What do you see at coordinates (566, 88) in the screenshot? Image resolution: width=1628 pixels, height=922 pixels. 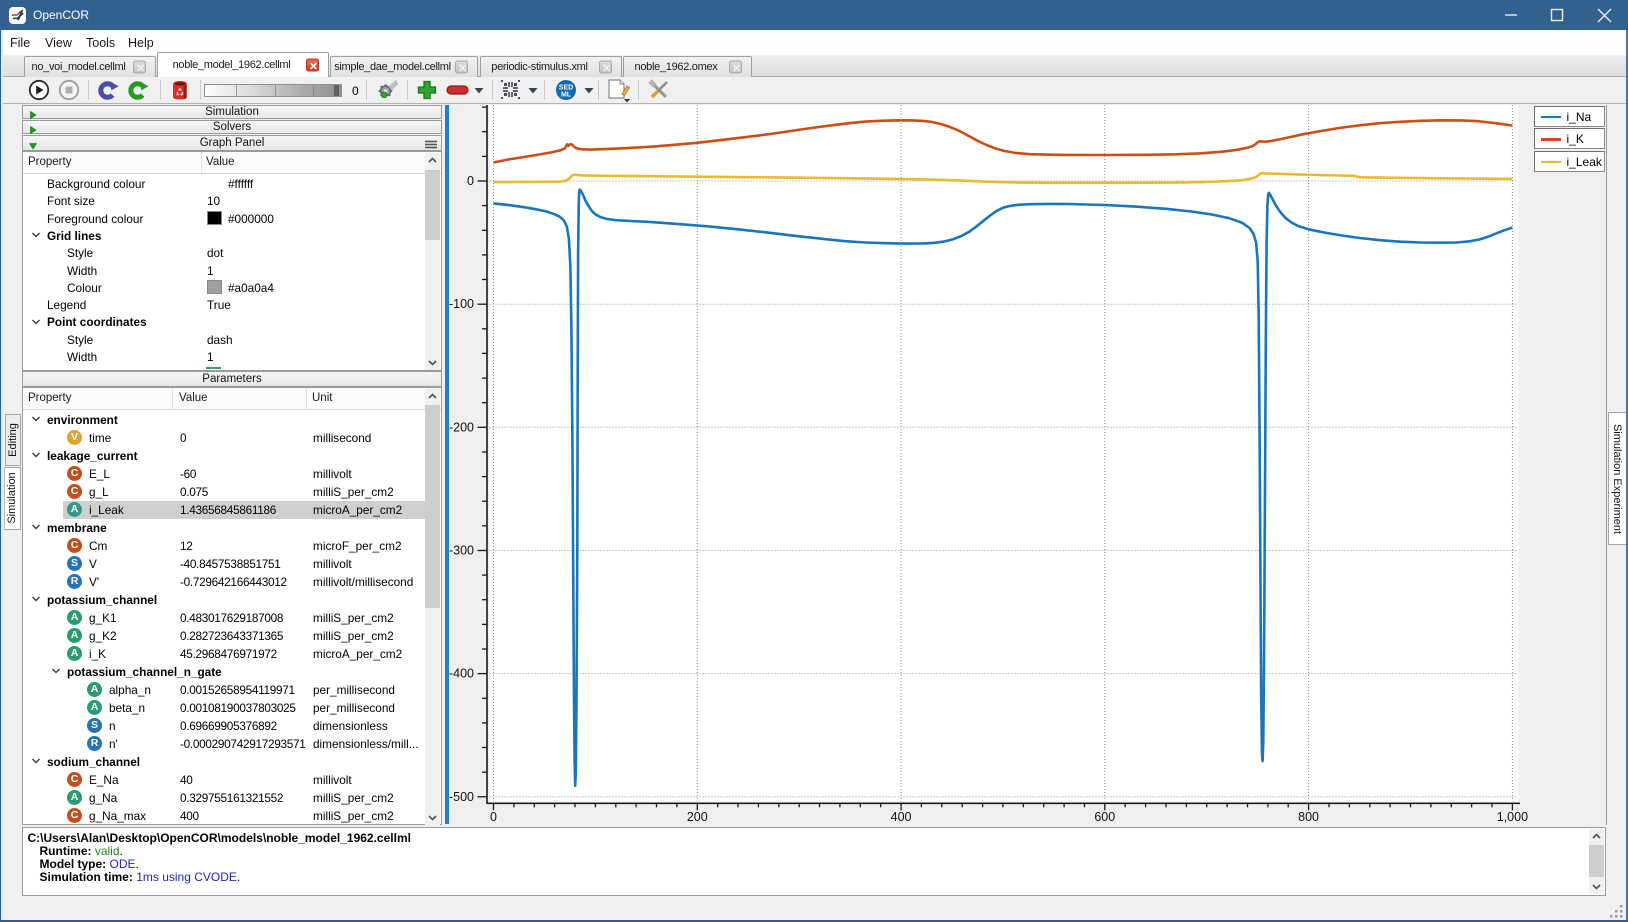 I see `svg-text: SED` at bounding box center [566, 88].